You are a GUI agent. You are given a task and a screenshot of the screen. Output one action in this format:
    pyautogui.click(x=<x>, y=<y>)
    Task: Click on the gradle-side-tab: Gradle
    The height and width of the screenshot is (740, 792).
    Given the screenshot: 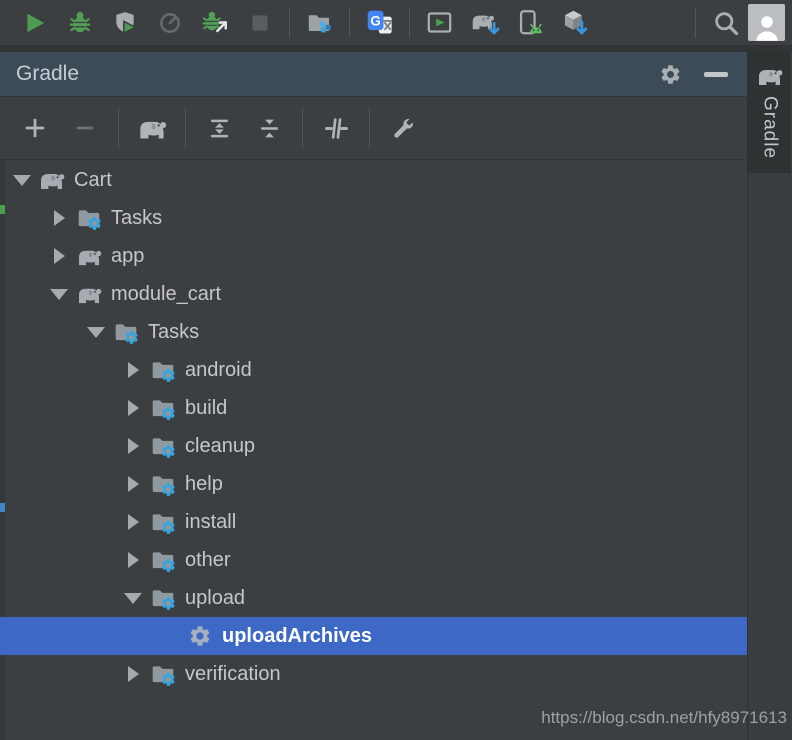 What is the action you would take?
    pyautogui.click(x=769, y=113)
    